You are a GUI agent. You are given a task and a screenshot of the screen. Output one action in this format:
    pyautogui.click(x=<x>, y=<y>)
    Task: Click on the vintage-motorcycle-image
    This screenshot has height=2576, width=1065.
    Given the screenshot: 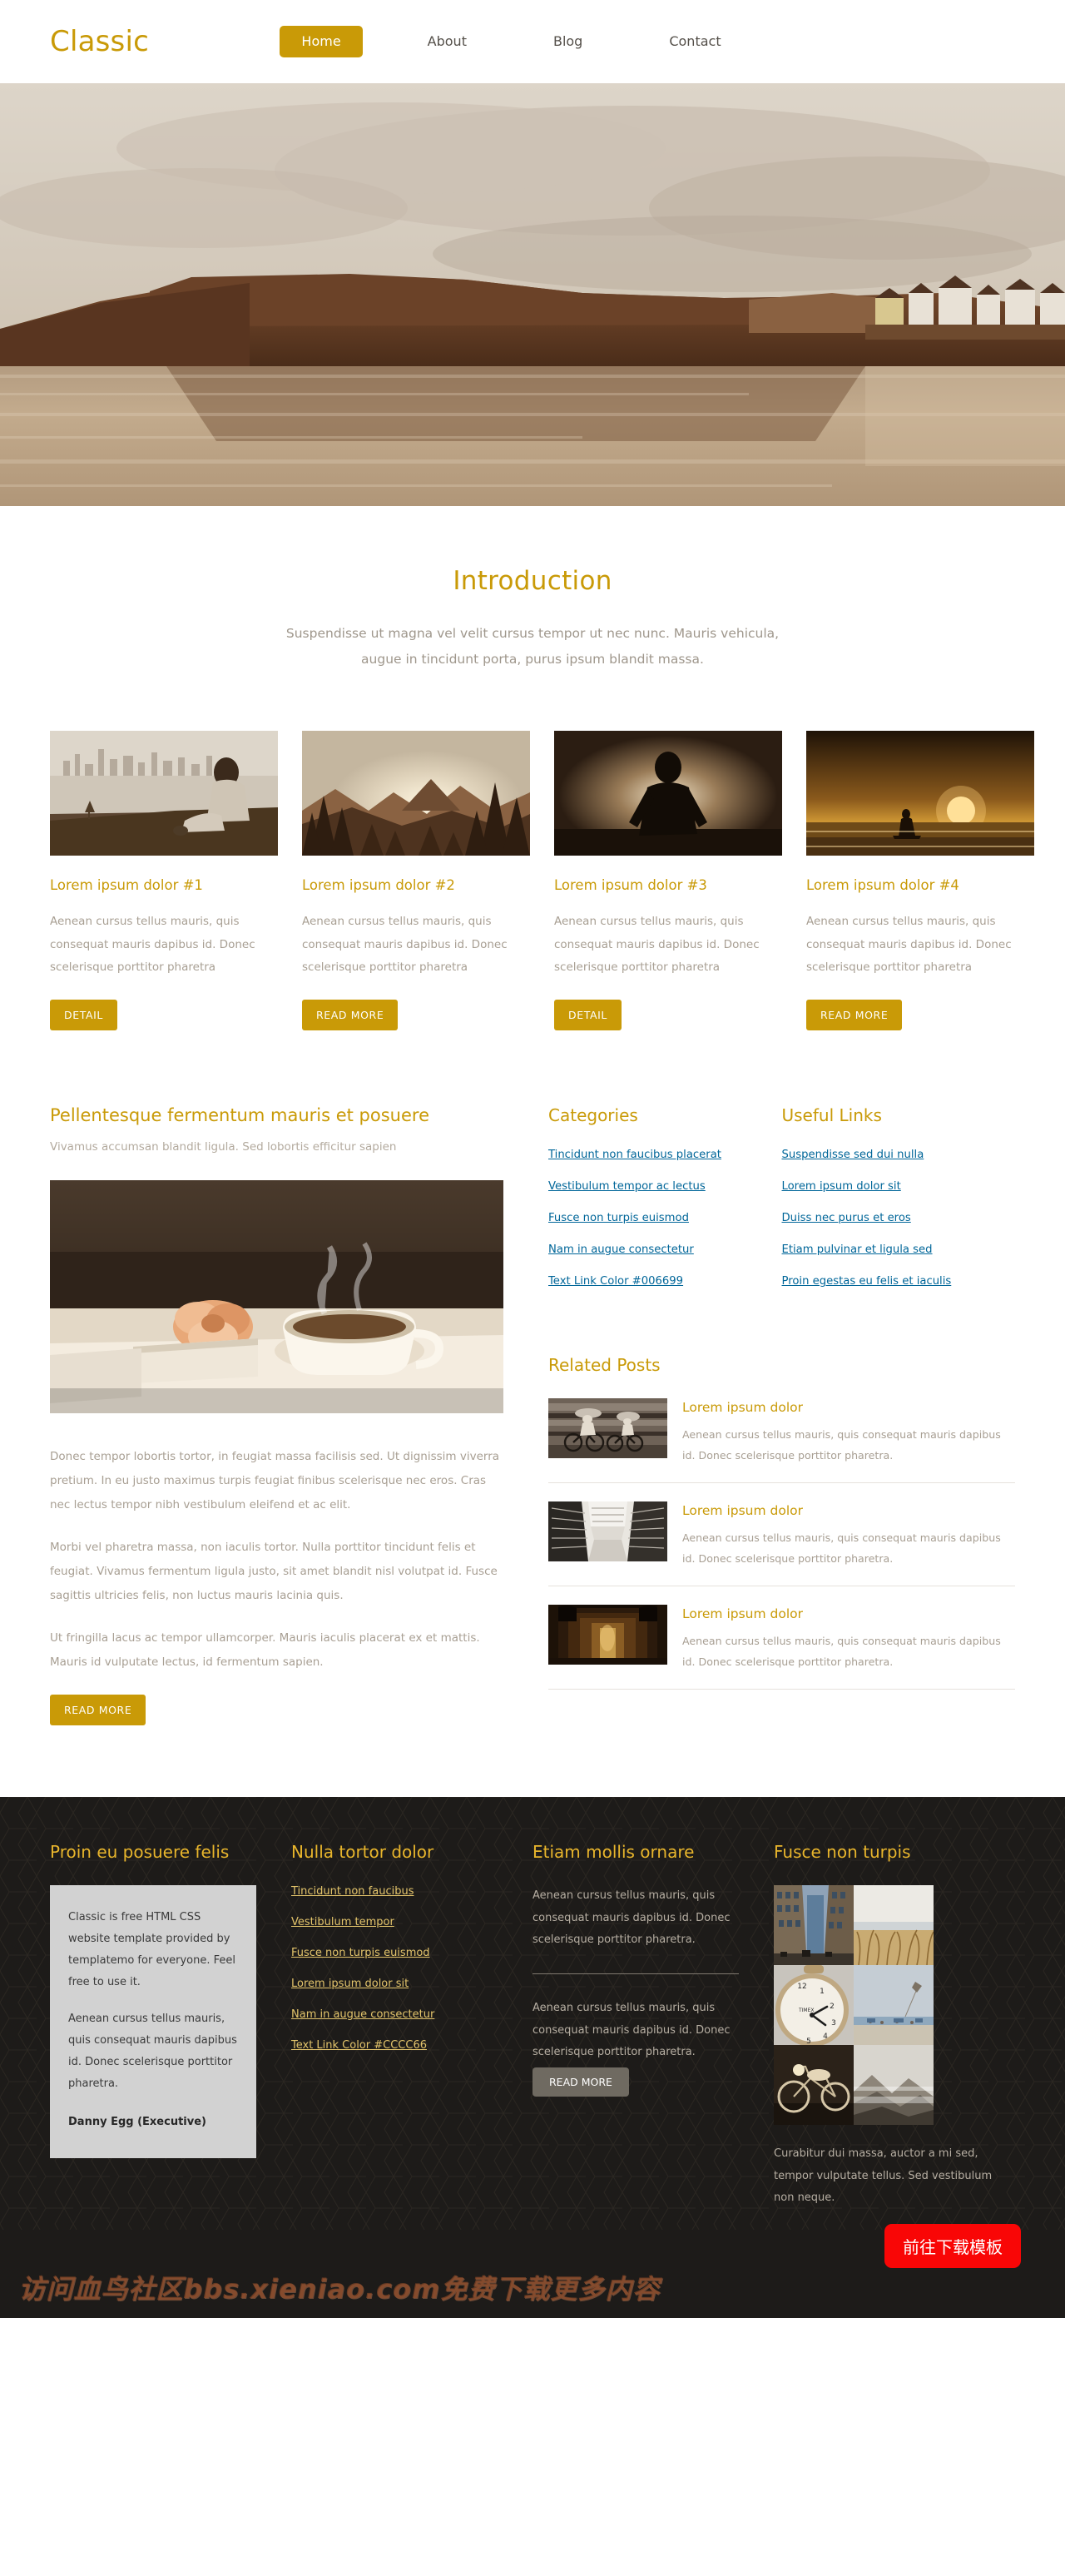 What is the action you would take?
    pyautogui.click(x=814, y=2085)
    